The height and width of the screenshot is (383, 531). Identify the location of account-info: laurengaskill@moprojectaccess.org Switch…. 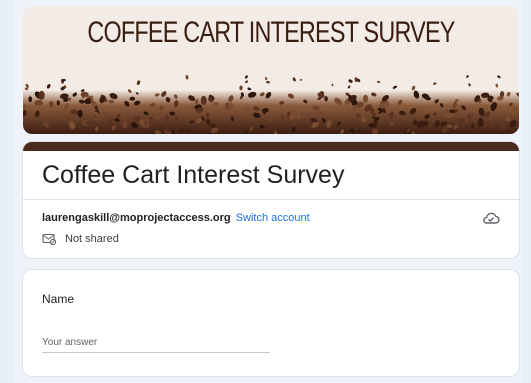
(176, 218).